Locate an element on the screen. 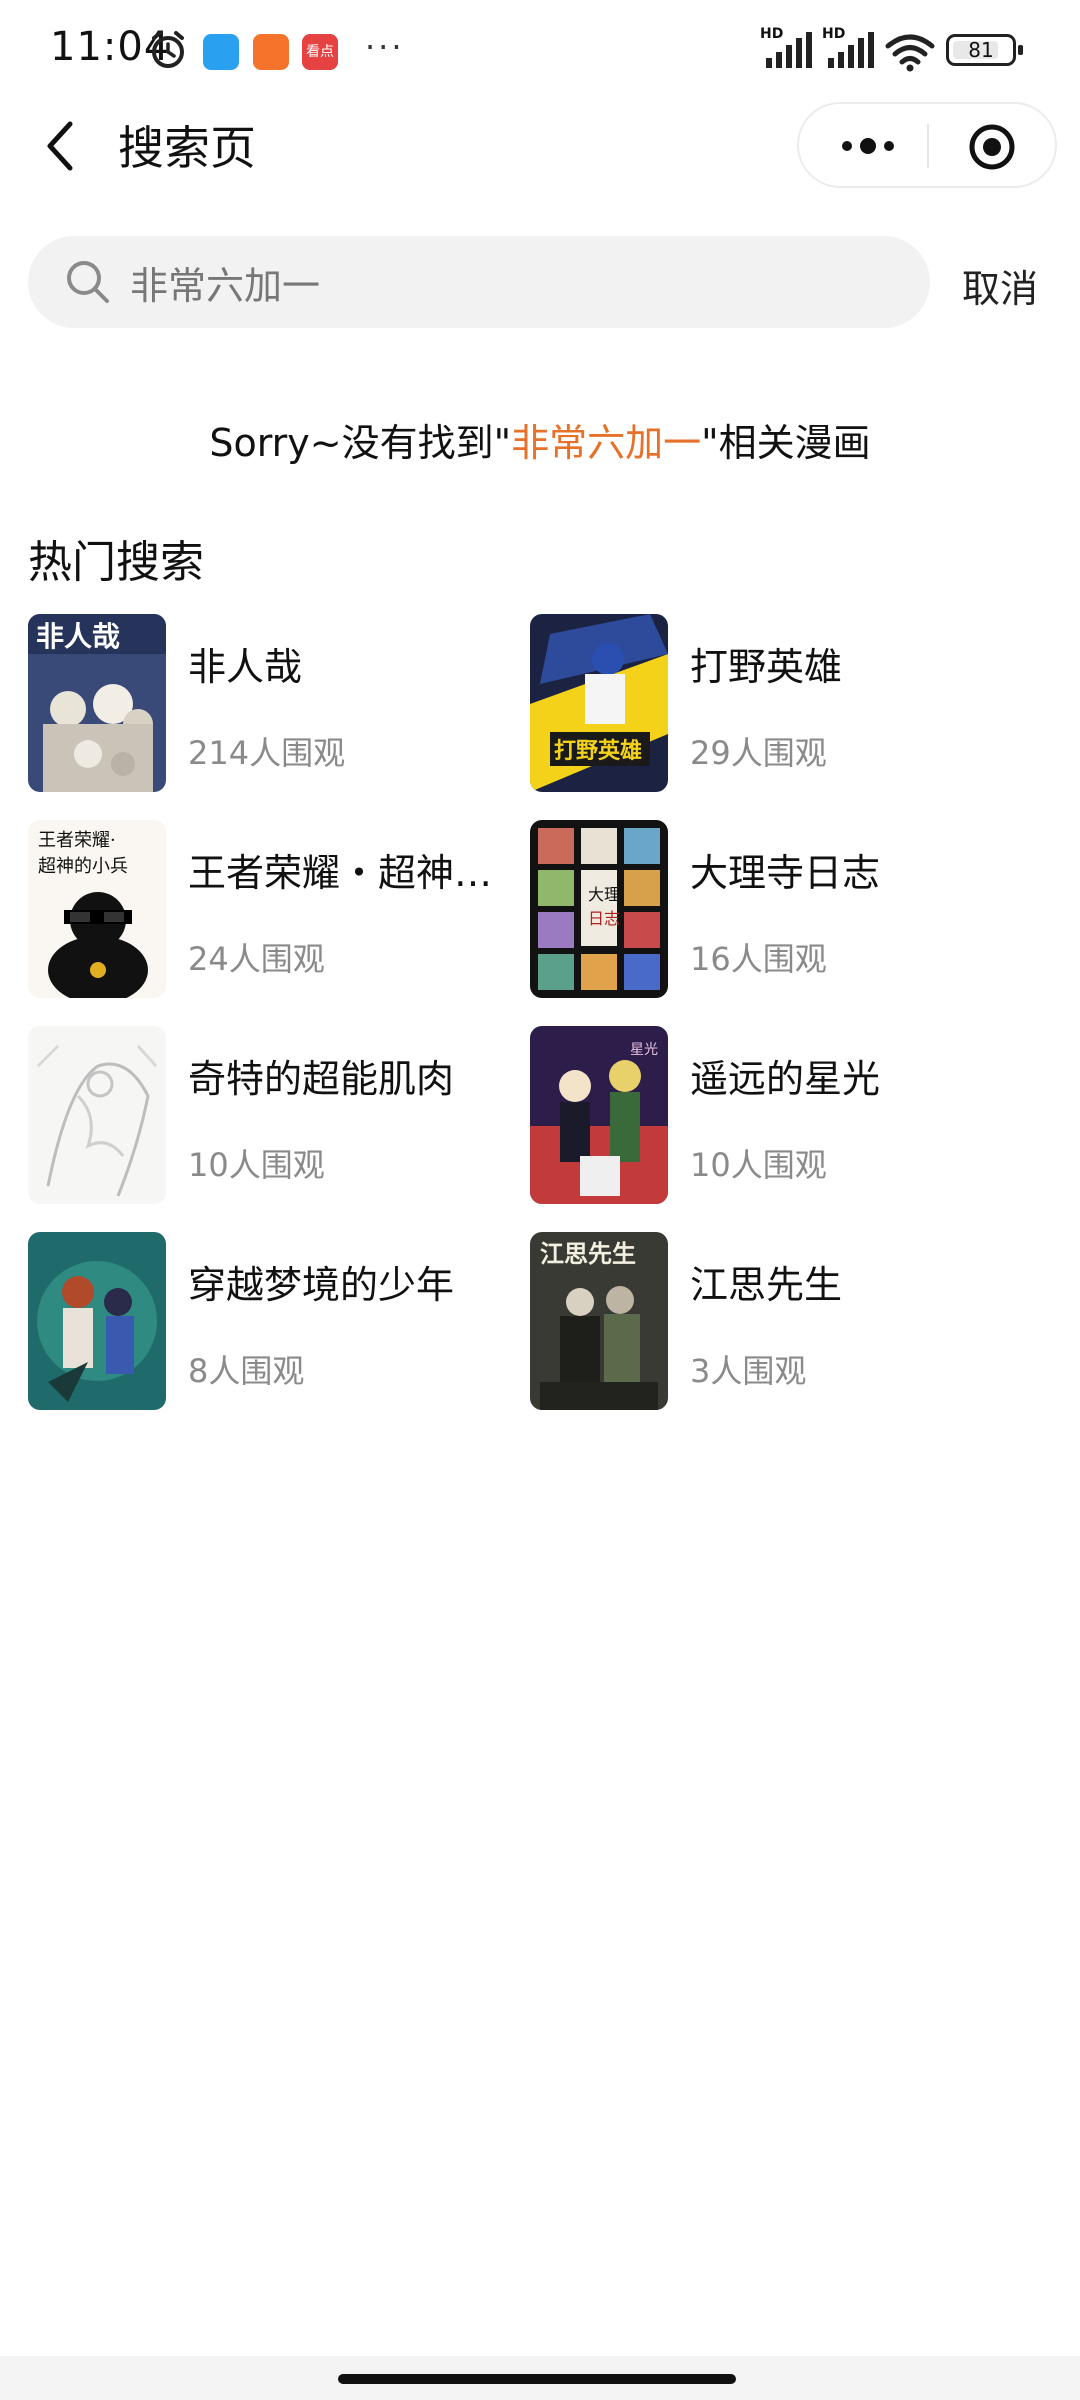 This screenshot has height=2400, width=1080. comic-title: 大理寺日志 is located at coordinates (785, 873).